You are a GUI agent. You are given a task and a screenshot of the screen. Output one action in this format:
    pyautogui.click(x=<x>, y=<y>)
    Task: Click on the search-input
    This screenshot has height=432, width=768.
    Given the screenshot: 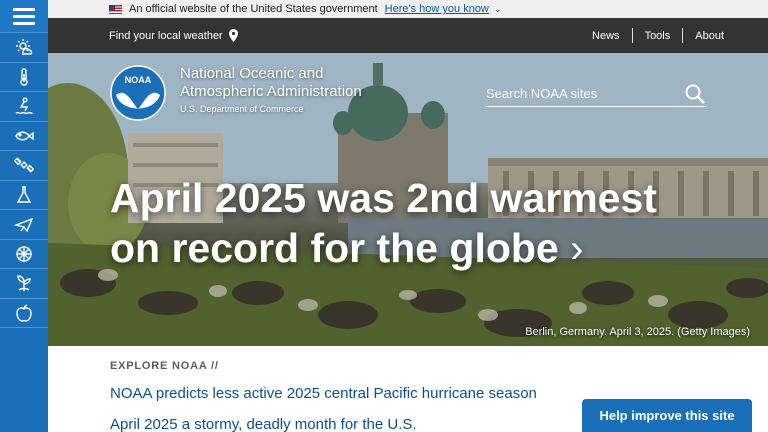 What is the action you would take?
    pyautogui.click(x=581, y=93)
    